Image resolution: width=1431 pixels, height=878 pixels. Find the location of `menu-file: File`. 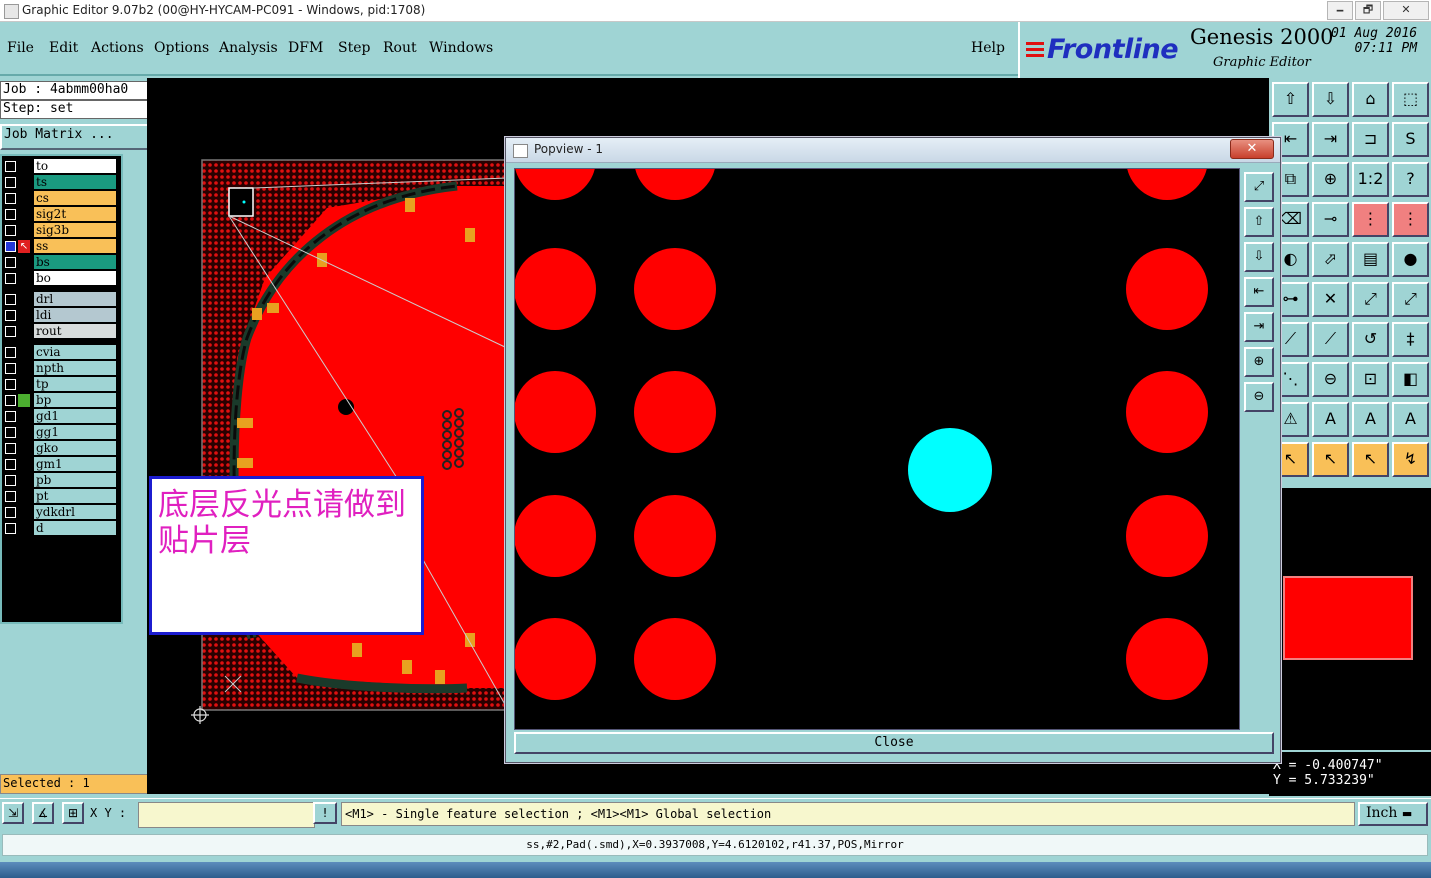

menu-file: File is located at coordinates (20, 48).